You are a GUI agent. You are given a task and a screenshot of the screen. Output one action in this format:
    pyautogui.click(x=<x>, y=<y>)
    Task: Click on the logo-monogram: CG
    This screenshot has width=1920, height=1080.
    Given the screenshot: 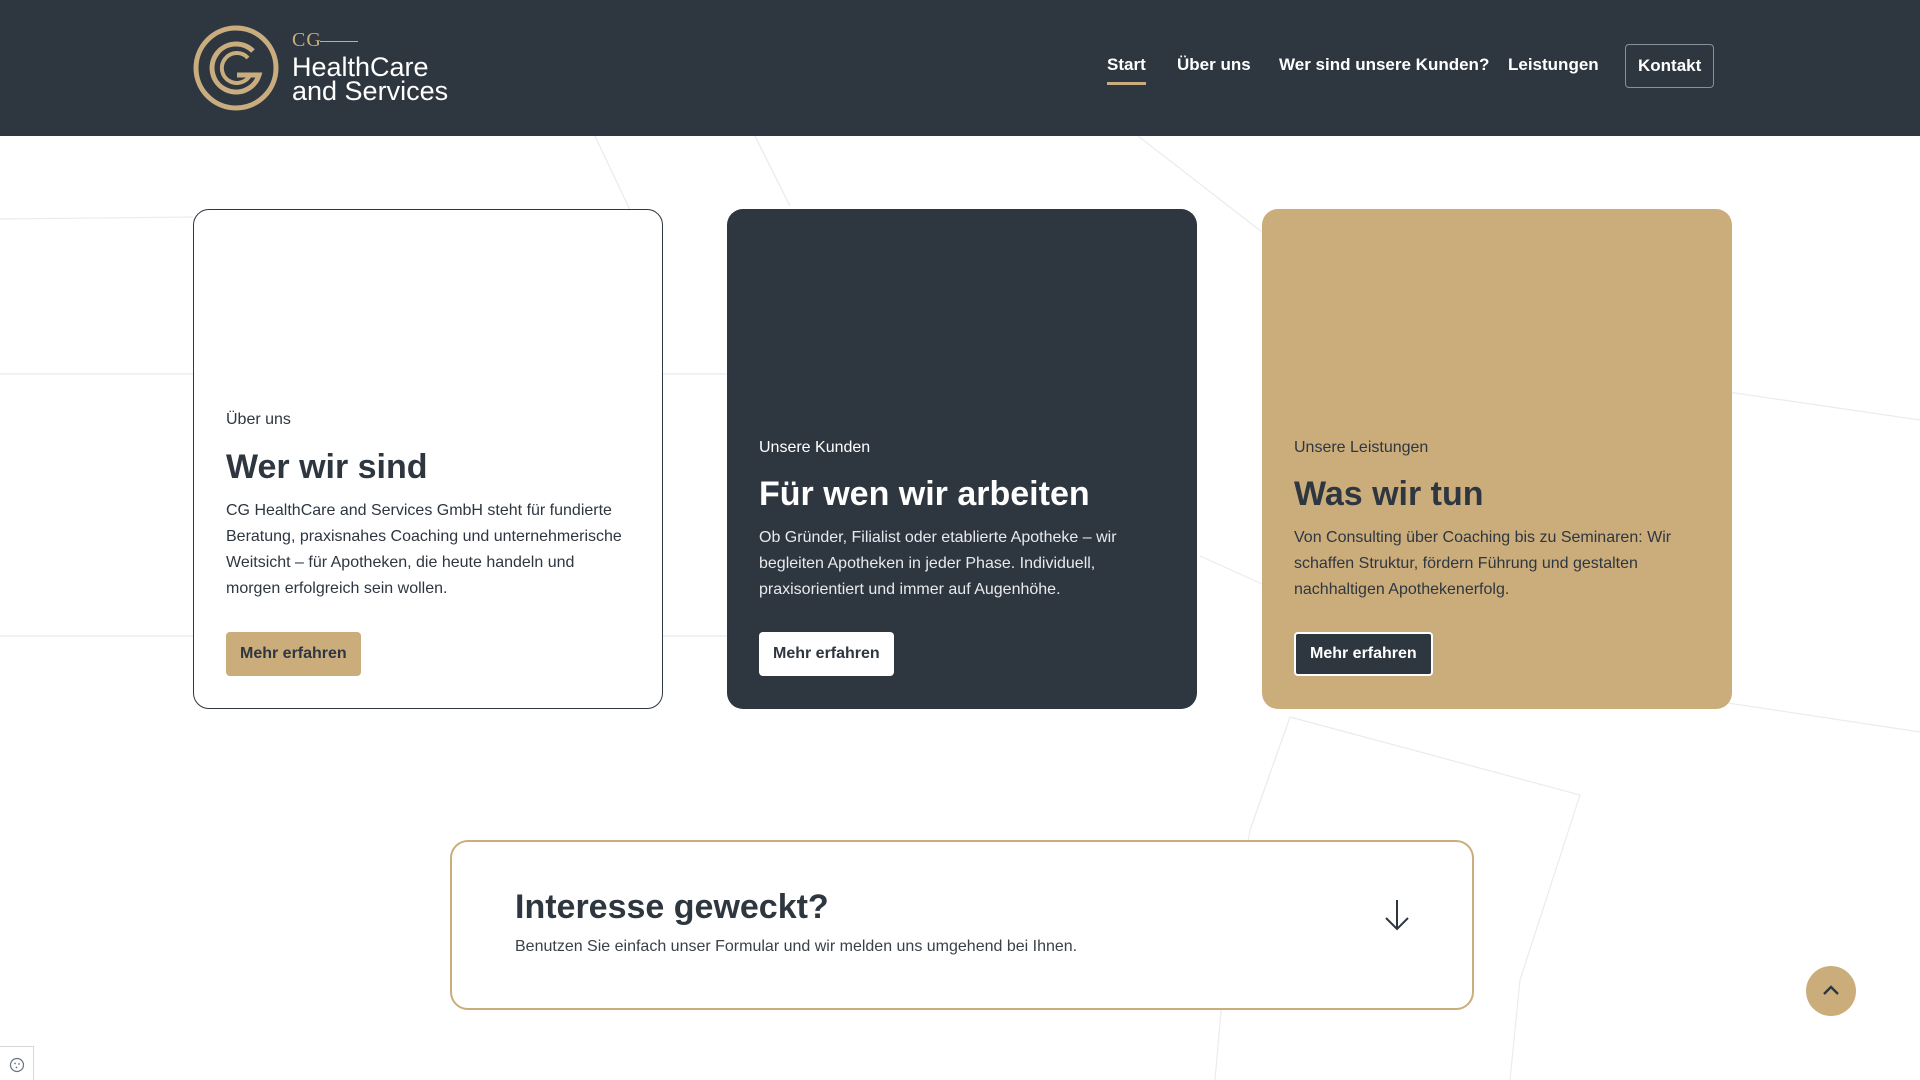 What is the action you would take?
    pyautogui.click(x=307, y=40)
    